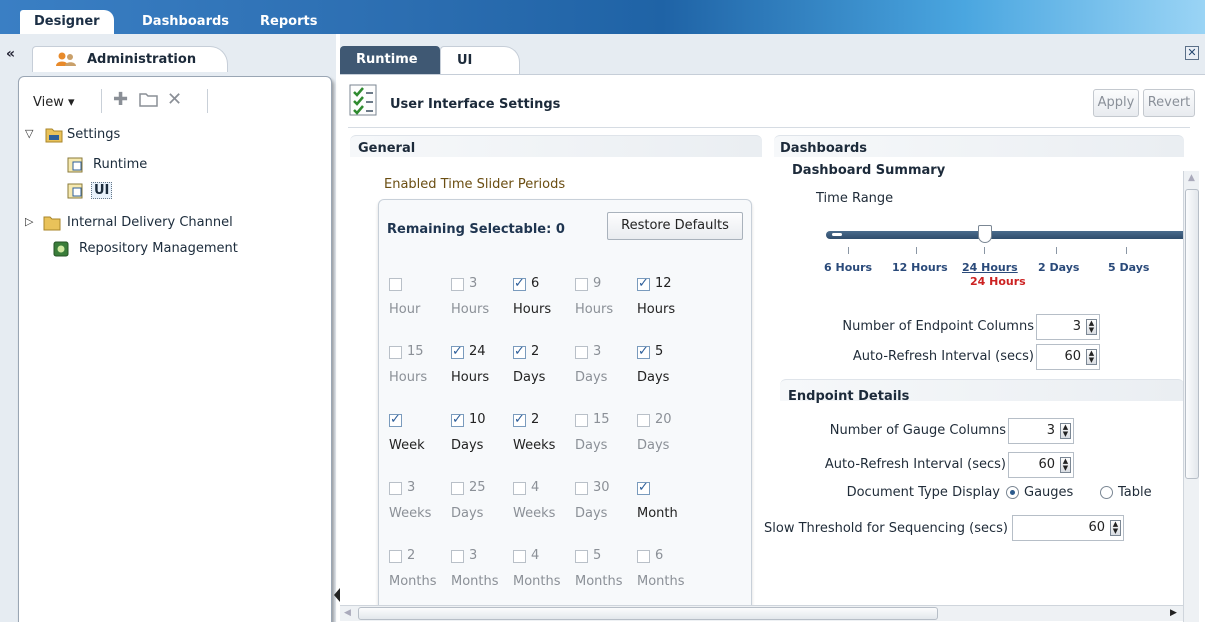 The image size is (1205, 622). Describe the element at coordinates (482, 438) in the screenshot. I see `period-checkbox-item: 10 Days` at that location.